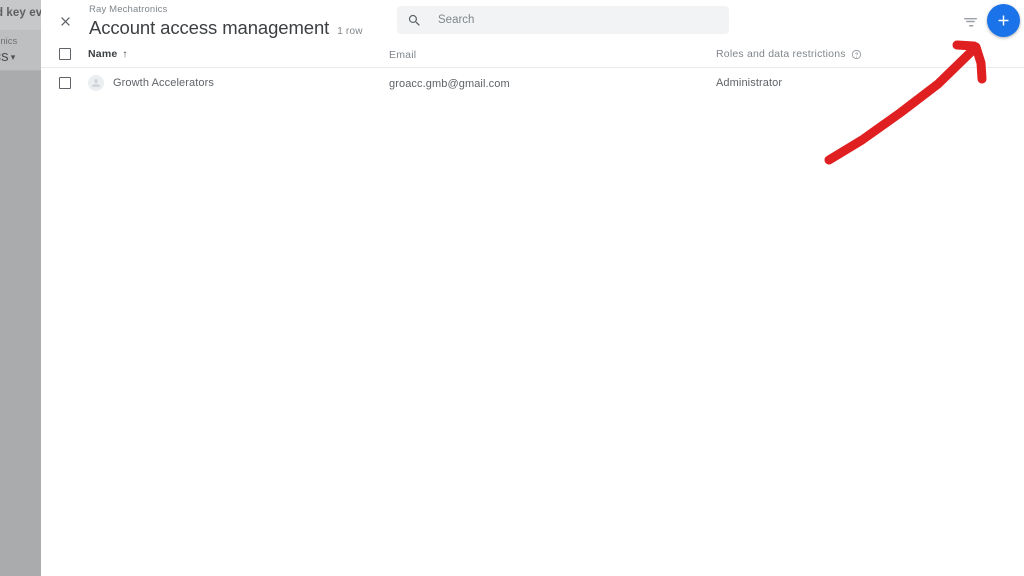 The width and height of the screenshot is (1024, 576). What do you see at coordinates (414, 20) in the screenshot?
I see `search-icon` at bounding box center [414, 20].